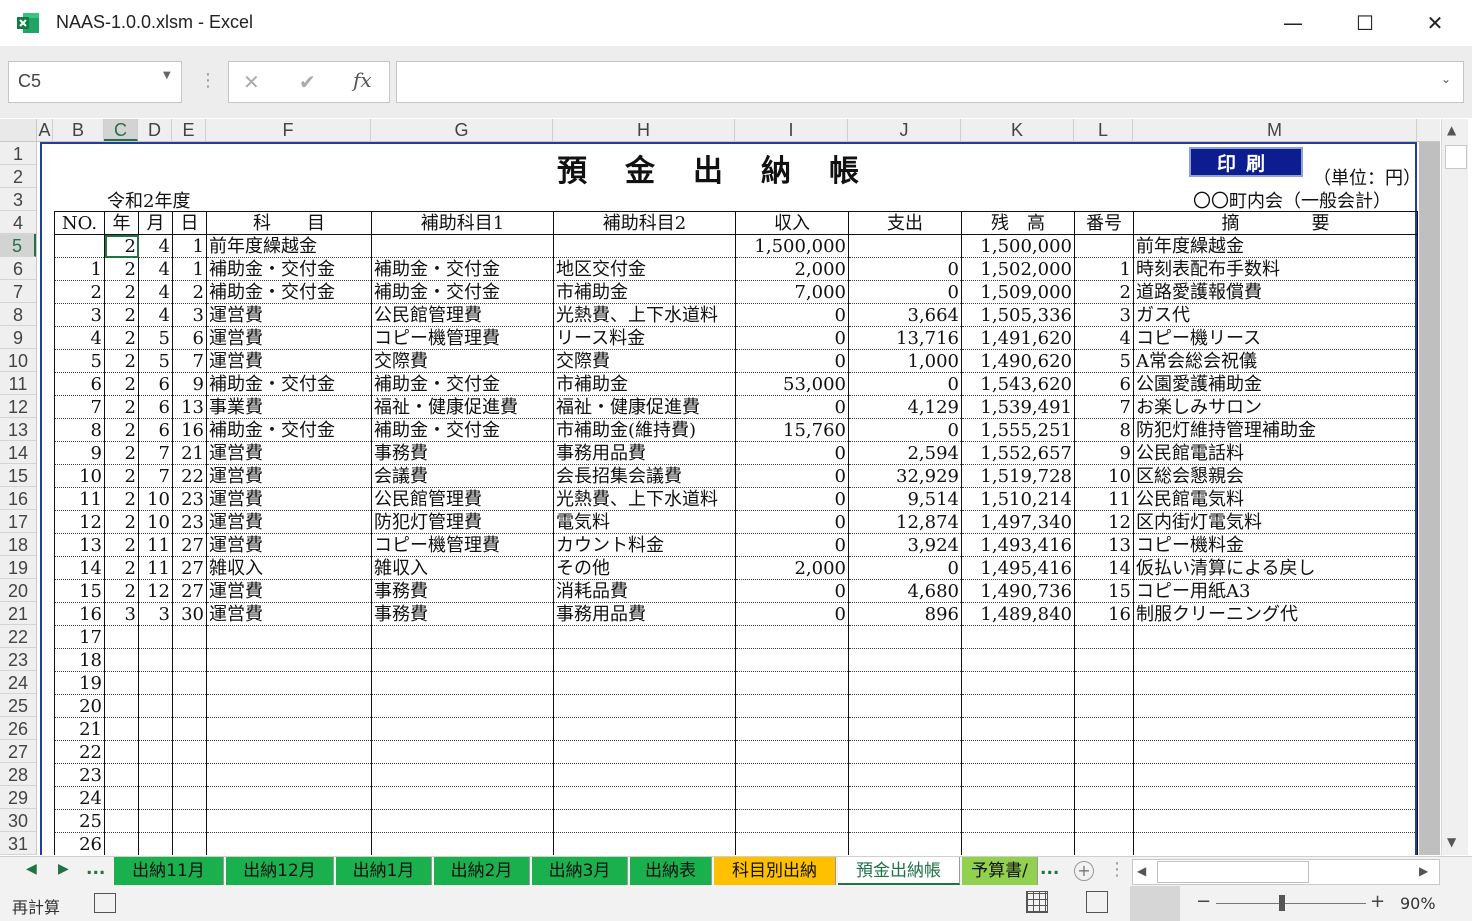  What do you see at coordinates (644, 522) in the screenshot?
I see `cell-sub-2: 電気料` at bounding box center [644, 522].